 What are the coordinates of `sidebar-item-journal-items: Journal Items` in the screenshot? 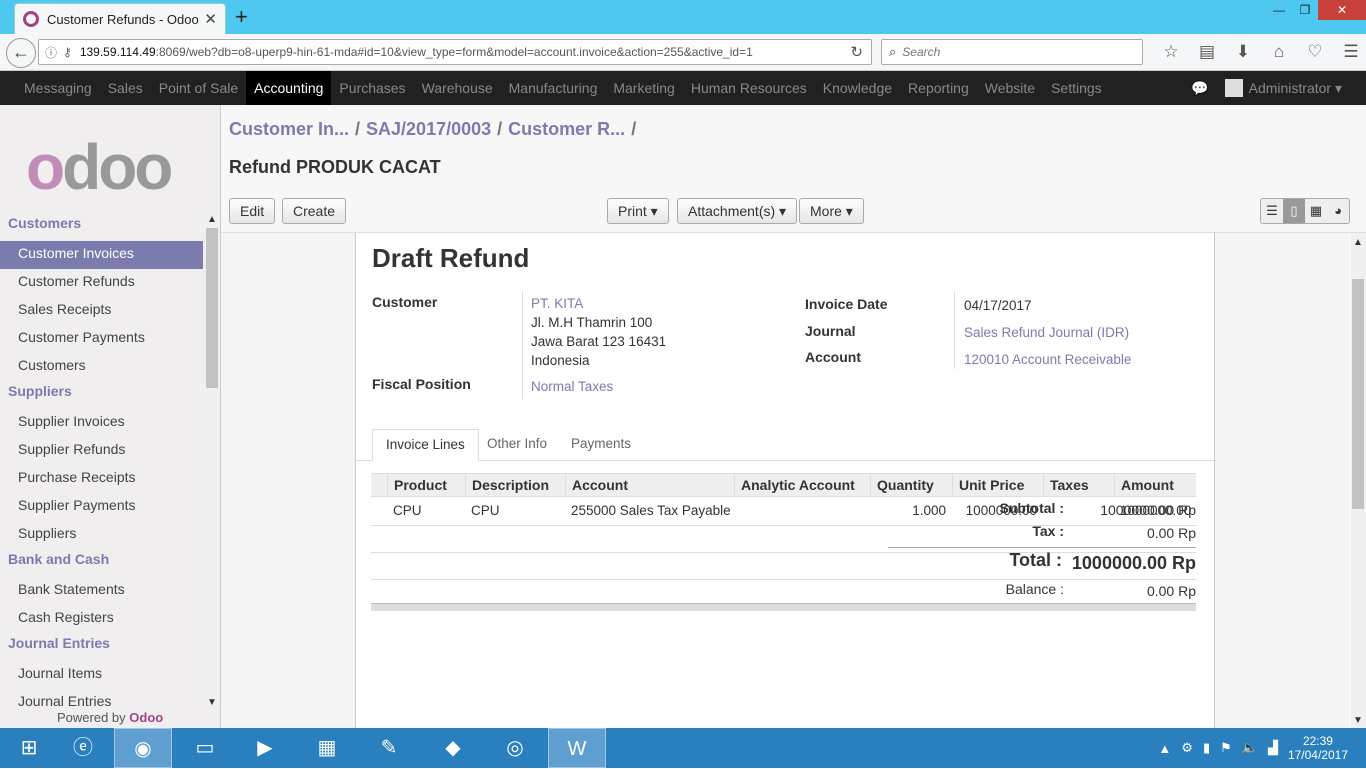 It's located at (101, 675).